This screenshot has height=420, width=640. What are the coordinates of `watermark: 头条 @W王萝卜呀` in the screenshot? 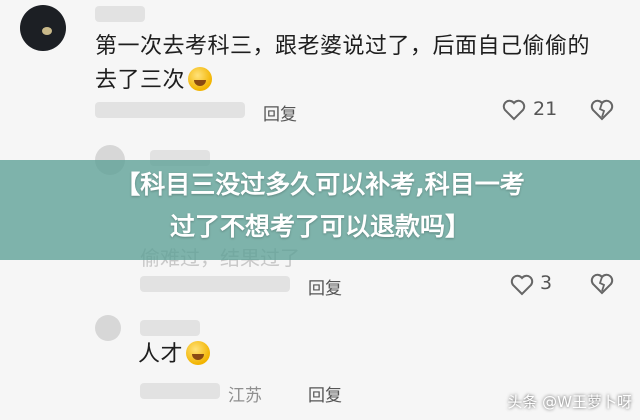 It's located at (569, 402).